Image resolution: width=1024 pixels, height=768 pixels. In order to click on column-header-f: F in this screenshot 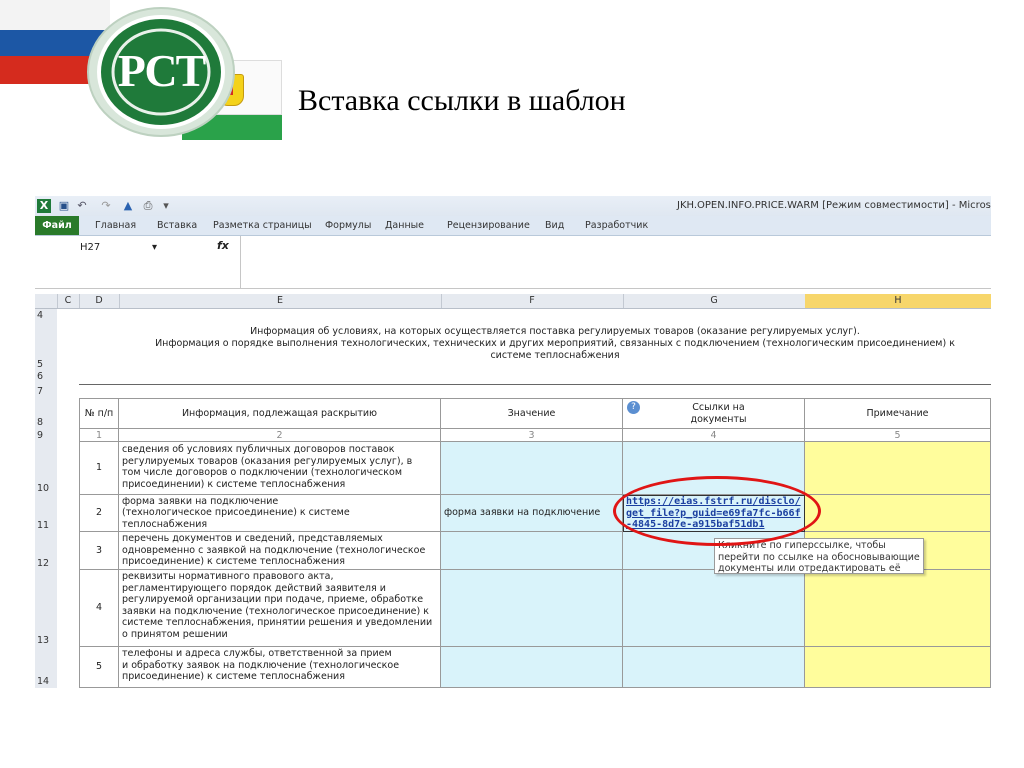, I will do `click(532, 301)`.